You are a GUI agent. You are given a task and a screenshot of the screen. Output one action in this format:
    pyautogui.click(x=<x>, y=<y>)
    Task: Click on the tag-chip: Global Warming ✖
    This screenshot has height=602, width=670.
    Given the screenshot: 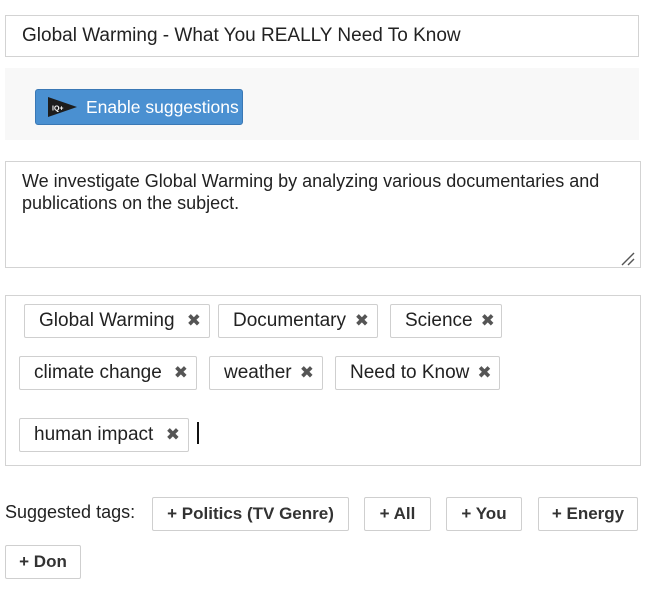 What is the action you would take?
    pyautogui.click(x=117, y=321)
    